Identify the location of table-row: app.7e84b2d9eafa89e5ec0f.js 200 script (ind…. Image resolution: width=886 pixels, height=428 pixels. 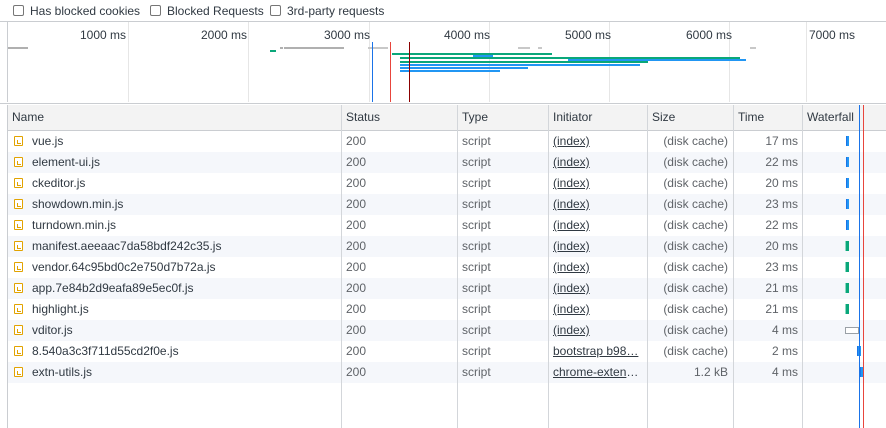
(447, 288).